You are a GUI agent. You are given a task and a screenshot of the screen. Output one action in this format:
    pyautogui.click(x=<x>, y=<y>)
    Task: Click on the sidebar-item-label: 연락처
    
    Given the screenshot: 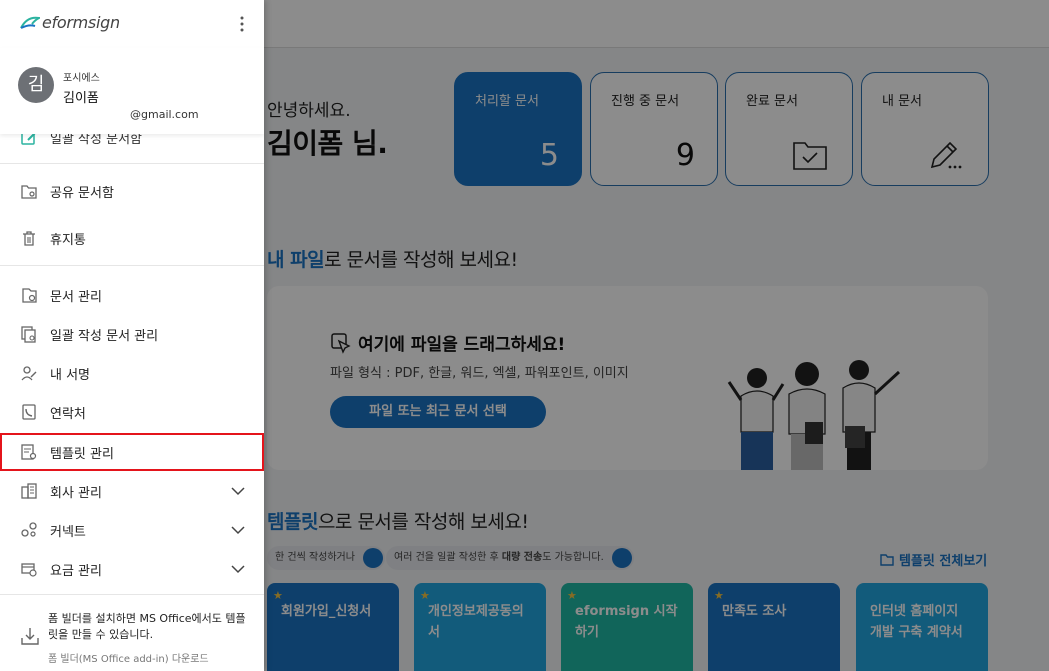 What is the action you would take?
    pyautogui.click(x=68, y=414)
    